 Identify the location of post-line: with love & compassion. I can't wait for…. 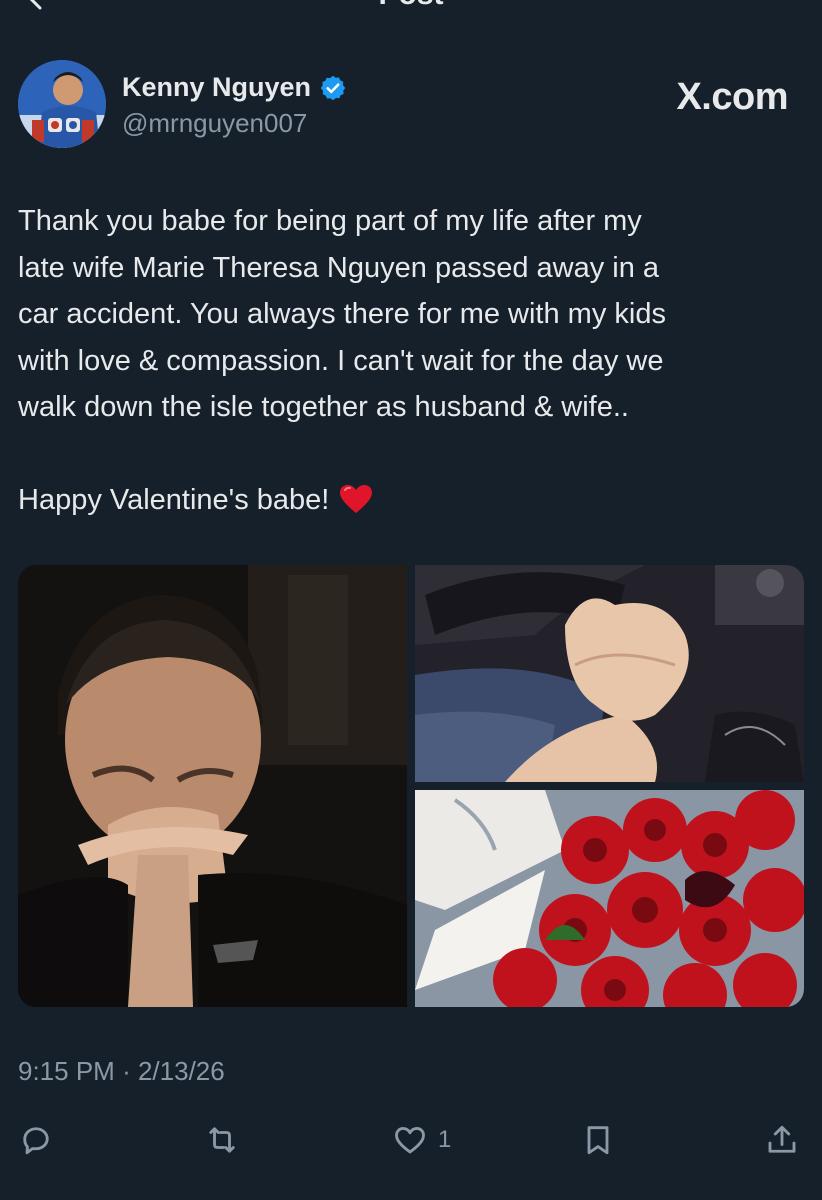
(341, 360).